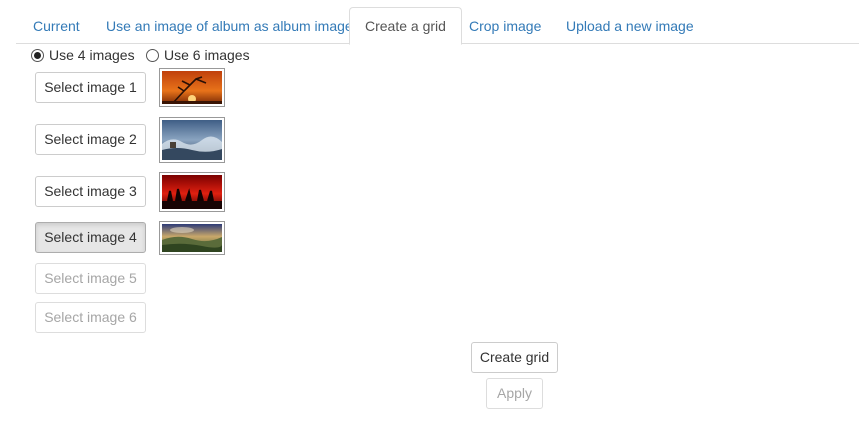 This screenshot has width=859, height=428. I want to click on select-image-2-button: Select image 2, so click(90, 139).